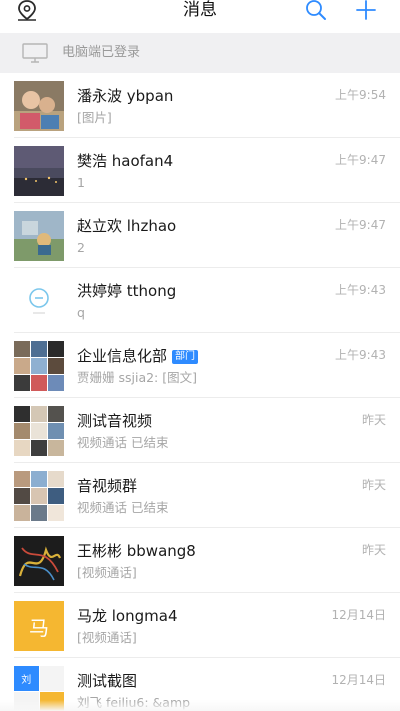 This screenshot has width=400, height=711. What do you see at coordinates (107, 681) in the screenshot?
I see `chat-name: 测试截图` at bounding box center [107, 681].